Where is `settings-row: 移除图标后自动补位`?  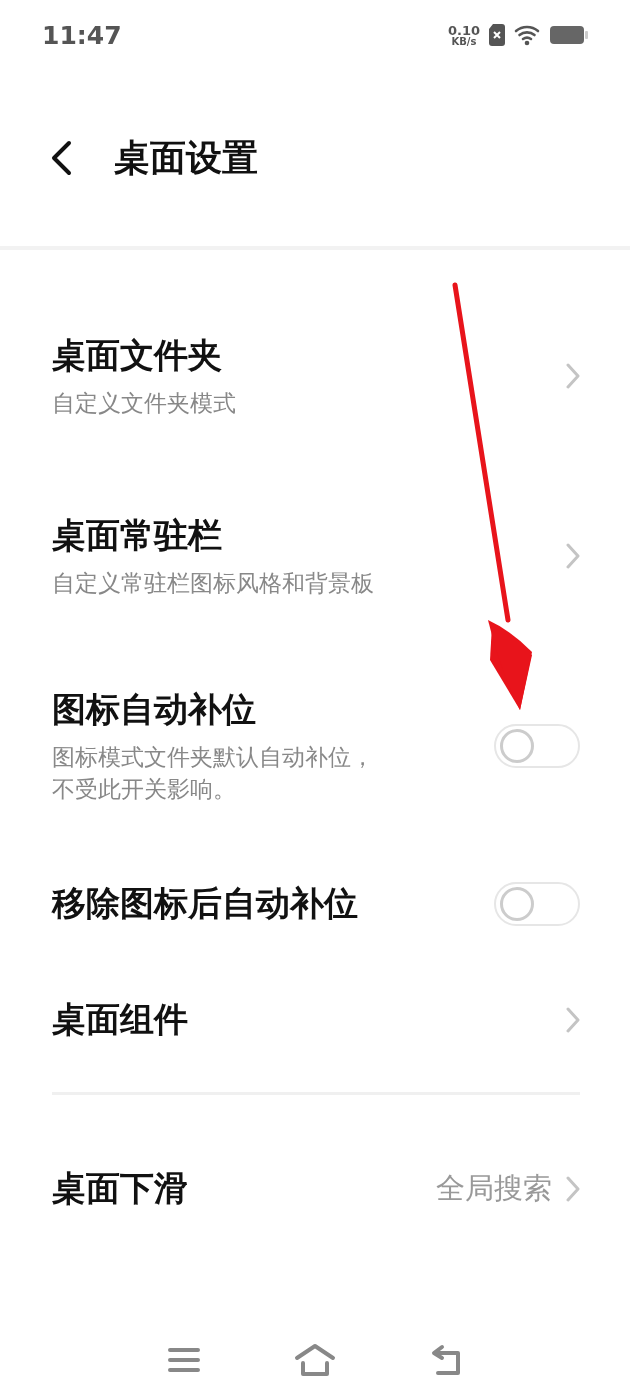 settings-row: 移除图标后自动补位 is located at coordinates (315, 904).